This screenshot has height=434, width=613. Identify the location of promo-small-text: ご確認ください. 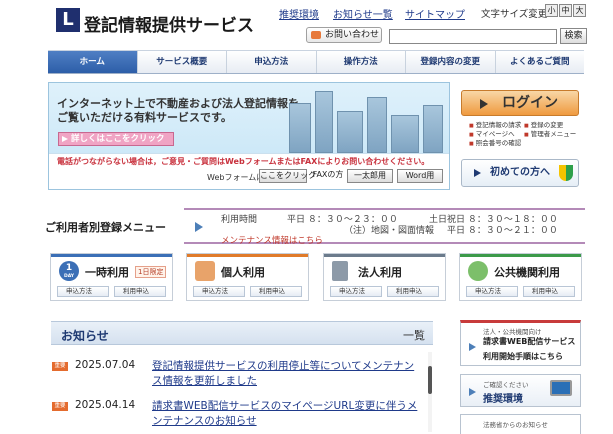
(506, 385).